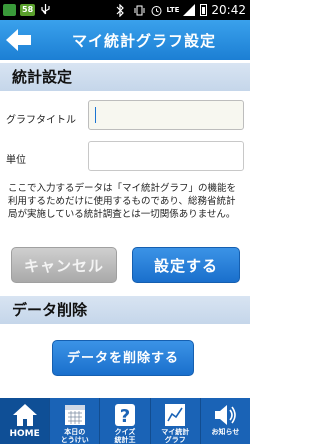 This screenshot has height=444, width=320. I want to click on app-header: マイ統計グラフ設定, so click(125, 40).